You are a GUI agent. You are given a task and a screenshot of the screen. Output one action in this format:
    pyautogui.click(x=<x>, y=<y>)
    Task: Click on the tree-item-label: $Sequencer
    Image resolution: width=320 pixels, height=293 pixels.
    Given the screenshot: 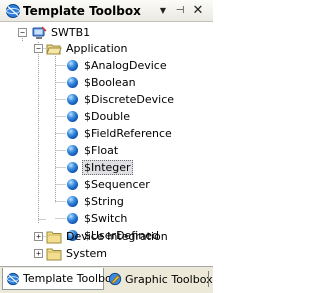 What is the action you would take?
    pyautogui.click(x=117, y=184)
    